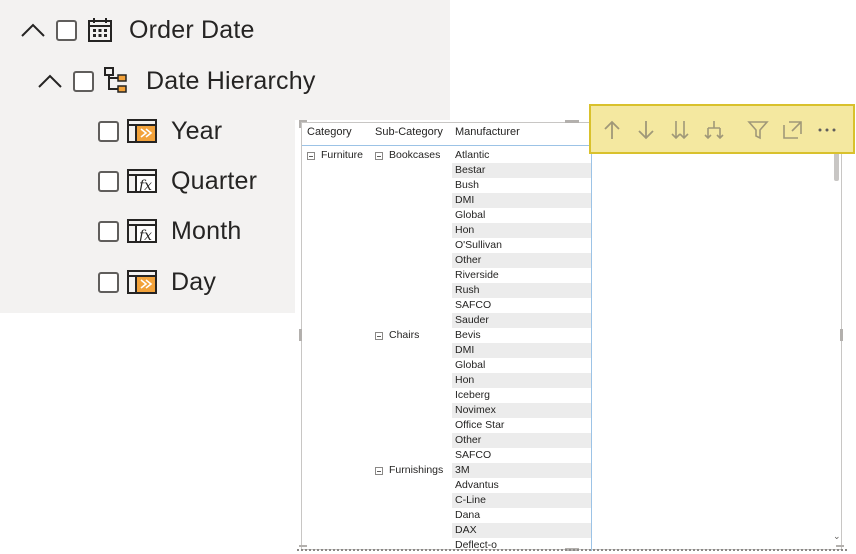 The width and height of the screenshot is (856, 554). Describe the element at coordinates (194, 281) in the screenshot. I see `field-label: Day` at that location.